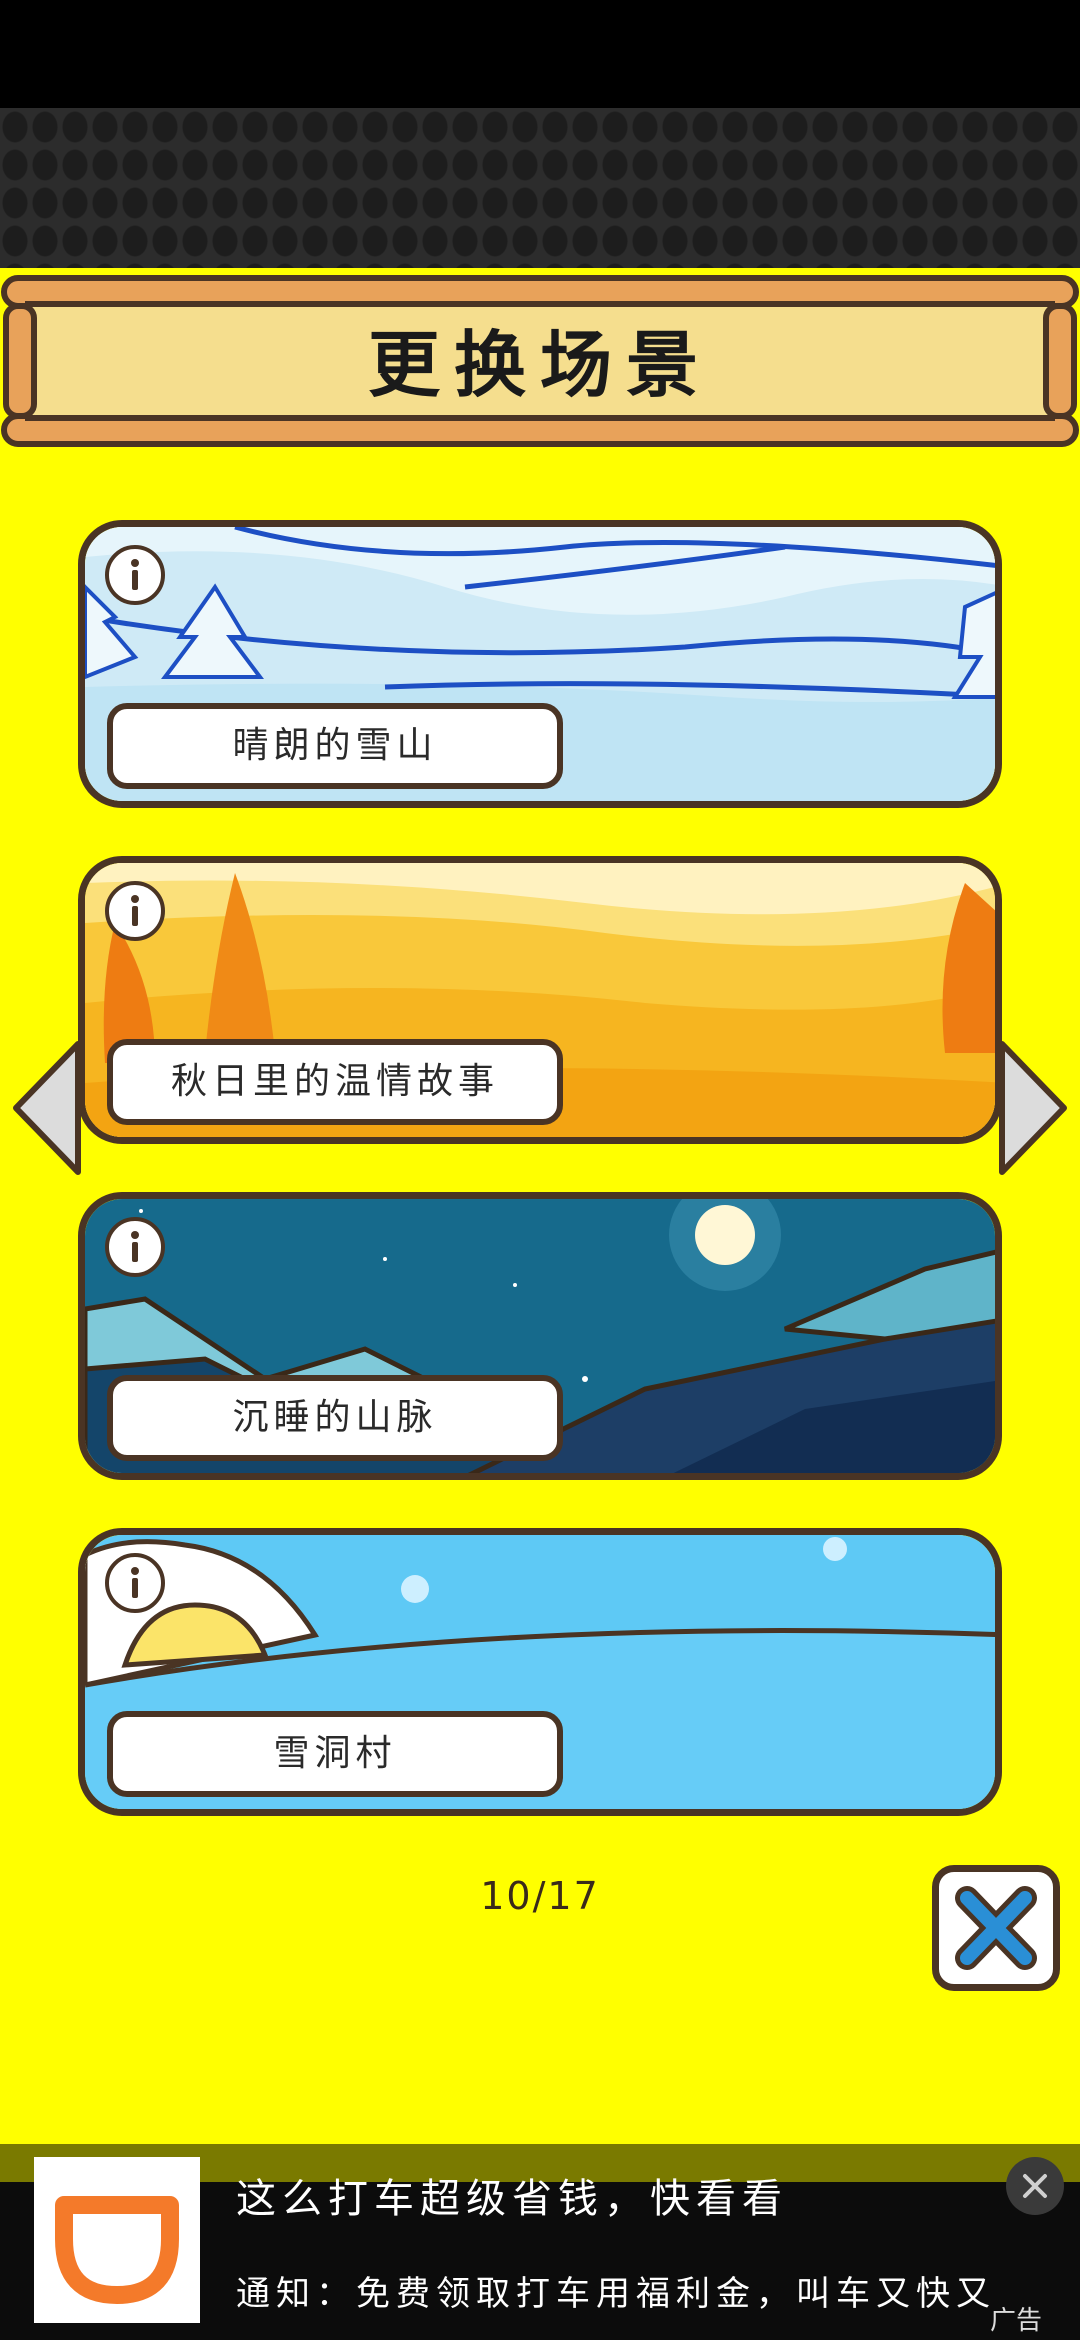  I want to click on scene-name-label: 秋日里的温情故事, so click(335, 1082).